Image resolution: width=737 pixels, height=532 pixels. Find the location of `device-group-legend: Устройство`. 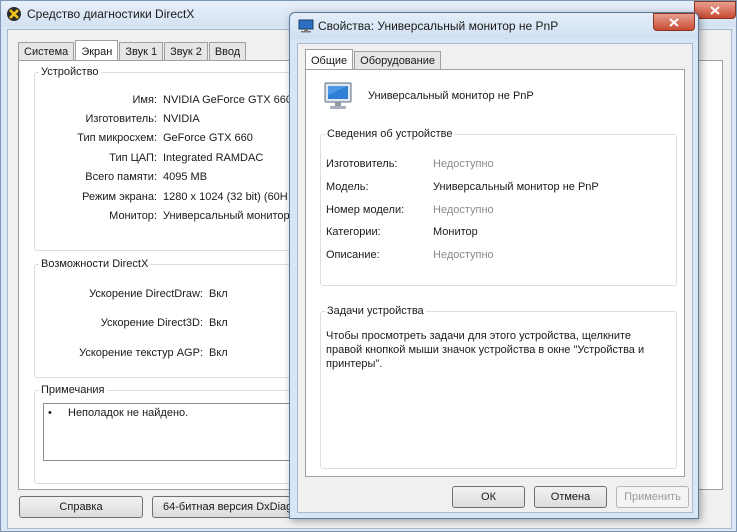

device-group-legend: Устройство is located at coordinates (70, 72).